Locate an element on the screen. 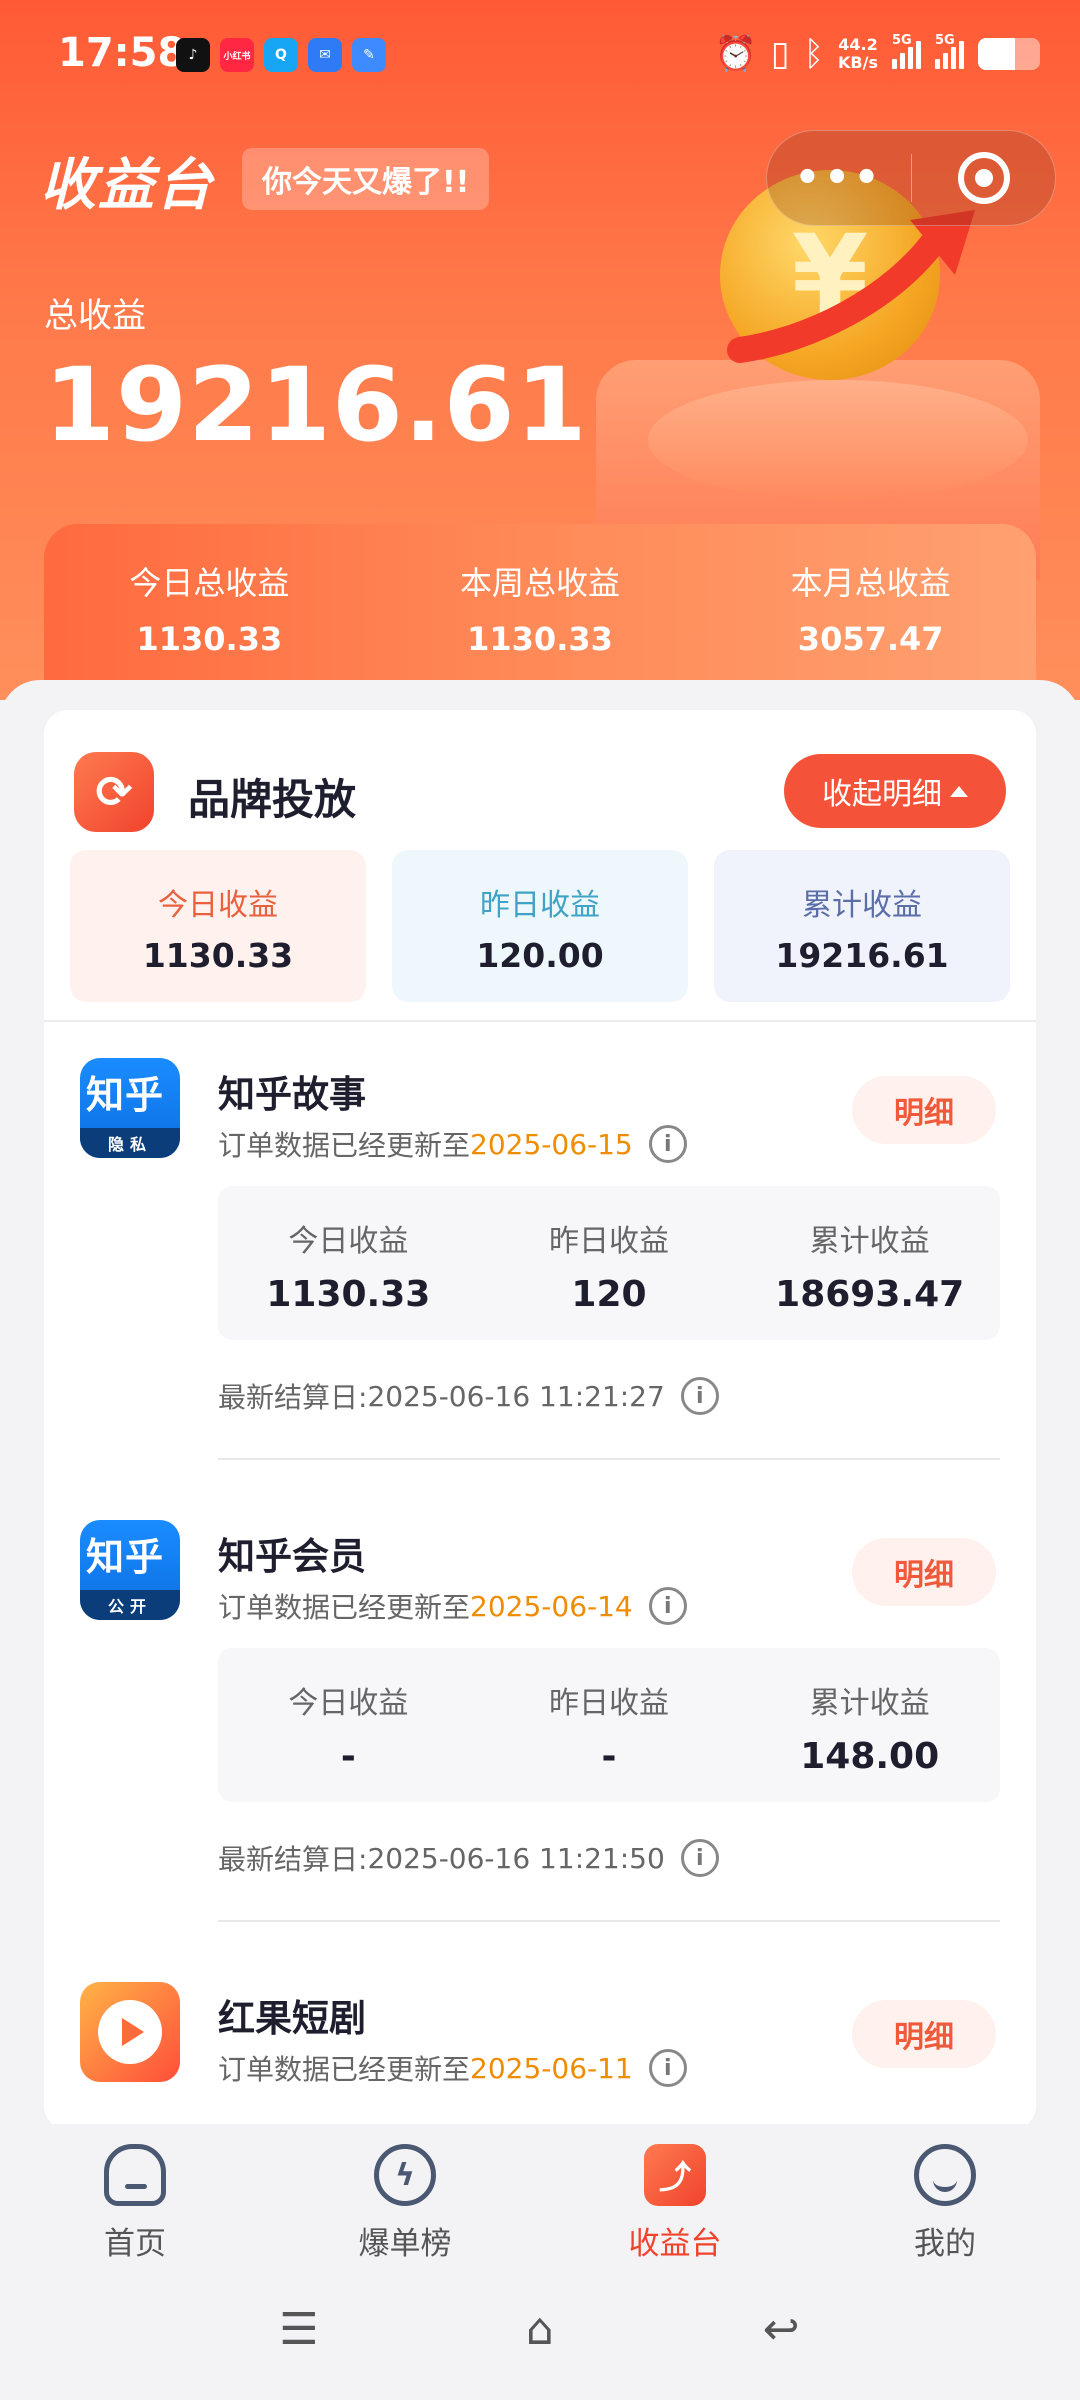 The width and height of the screenshot is (1080, 2400). home-outline-icon: ⌂ is located at coordinates (540, 2329).